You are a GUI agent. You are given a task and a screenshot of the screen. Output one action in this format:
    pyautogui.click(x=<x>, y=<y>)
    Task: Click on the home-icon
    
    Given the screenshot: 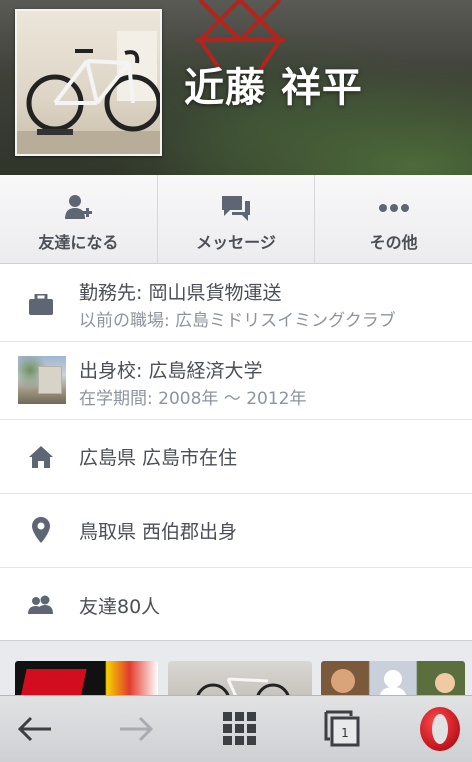 What is the action you would take?
    pyautogui.click(x=41, y=457)
    